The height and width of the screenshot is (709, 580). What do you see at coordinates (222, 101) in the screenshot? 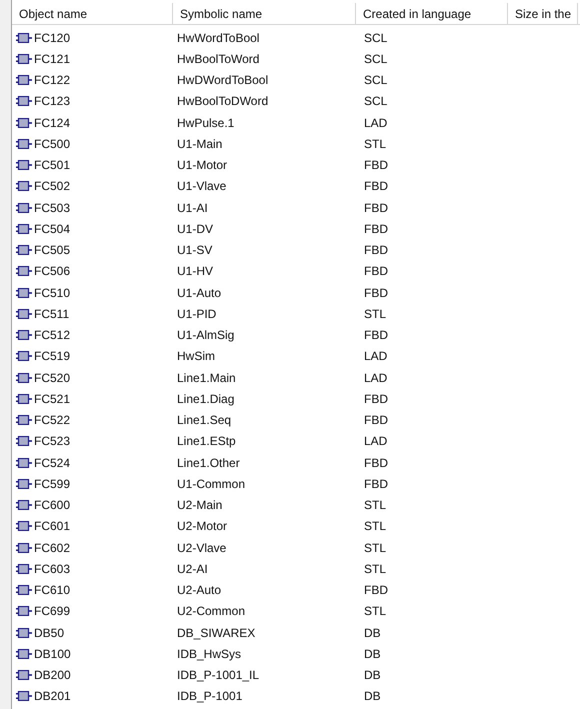
I see `table-cell: HwBoolToDWord` at bounding box center [222, 101].